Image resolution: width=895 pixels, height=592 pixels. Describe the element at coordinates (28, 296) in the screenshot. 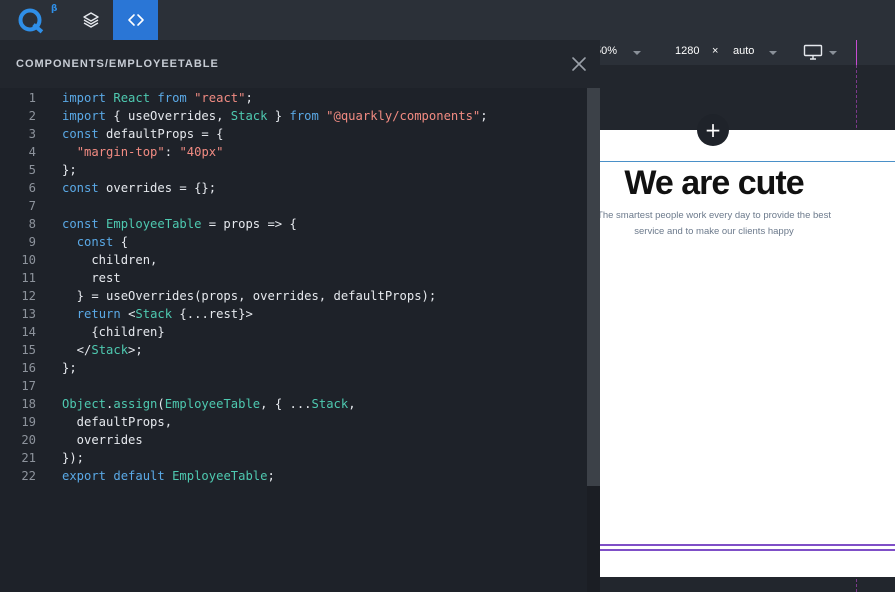

I see `line-number: 12` at that location.